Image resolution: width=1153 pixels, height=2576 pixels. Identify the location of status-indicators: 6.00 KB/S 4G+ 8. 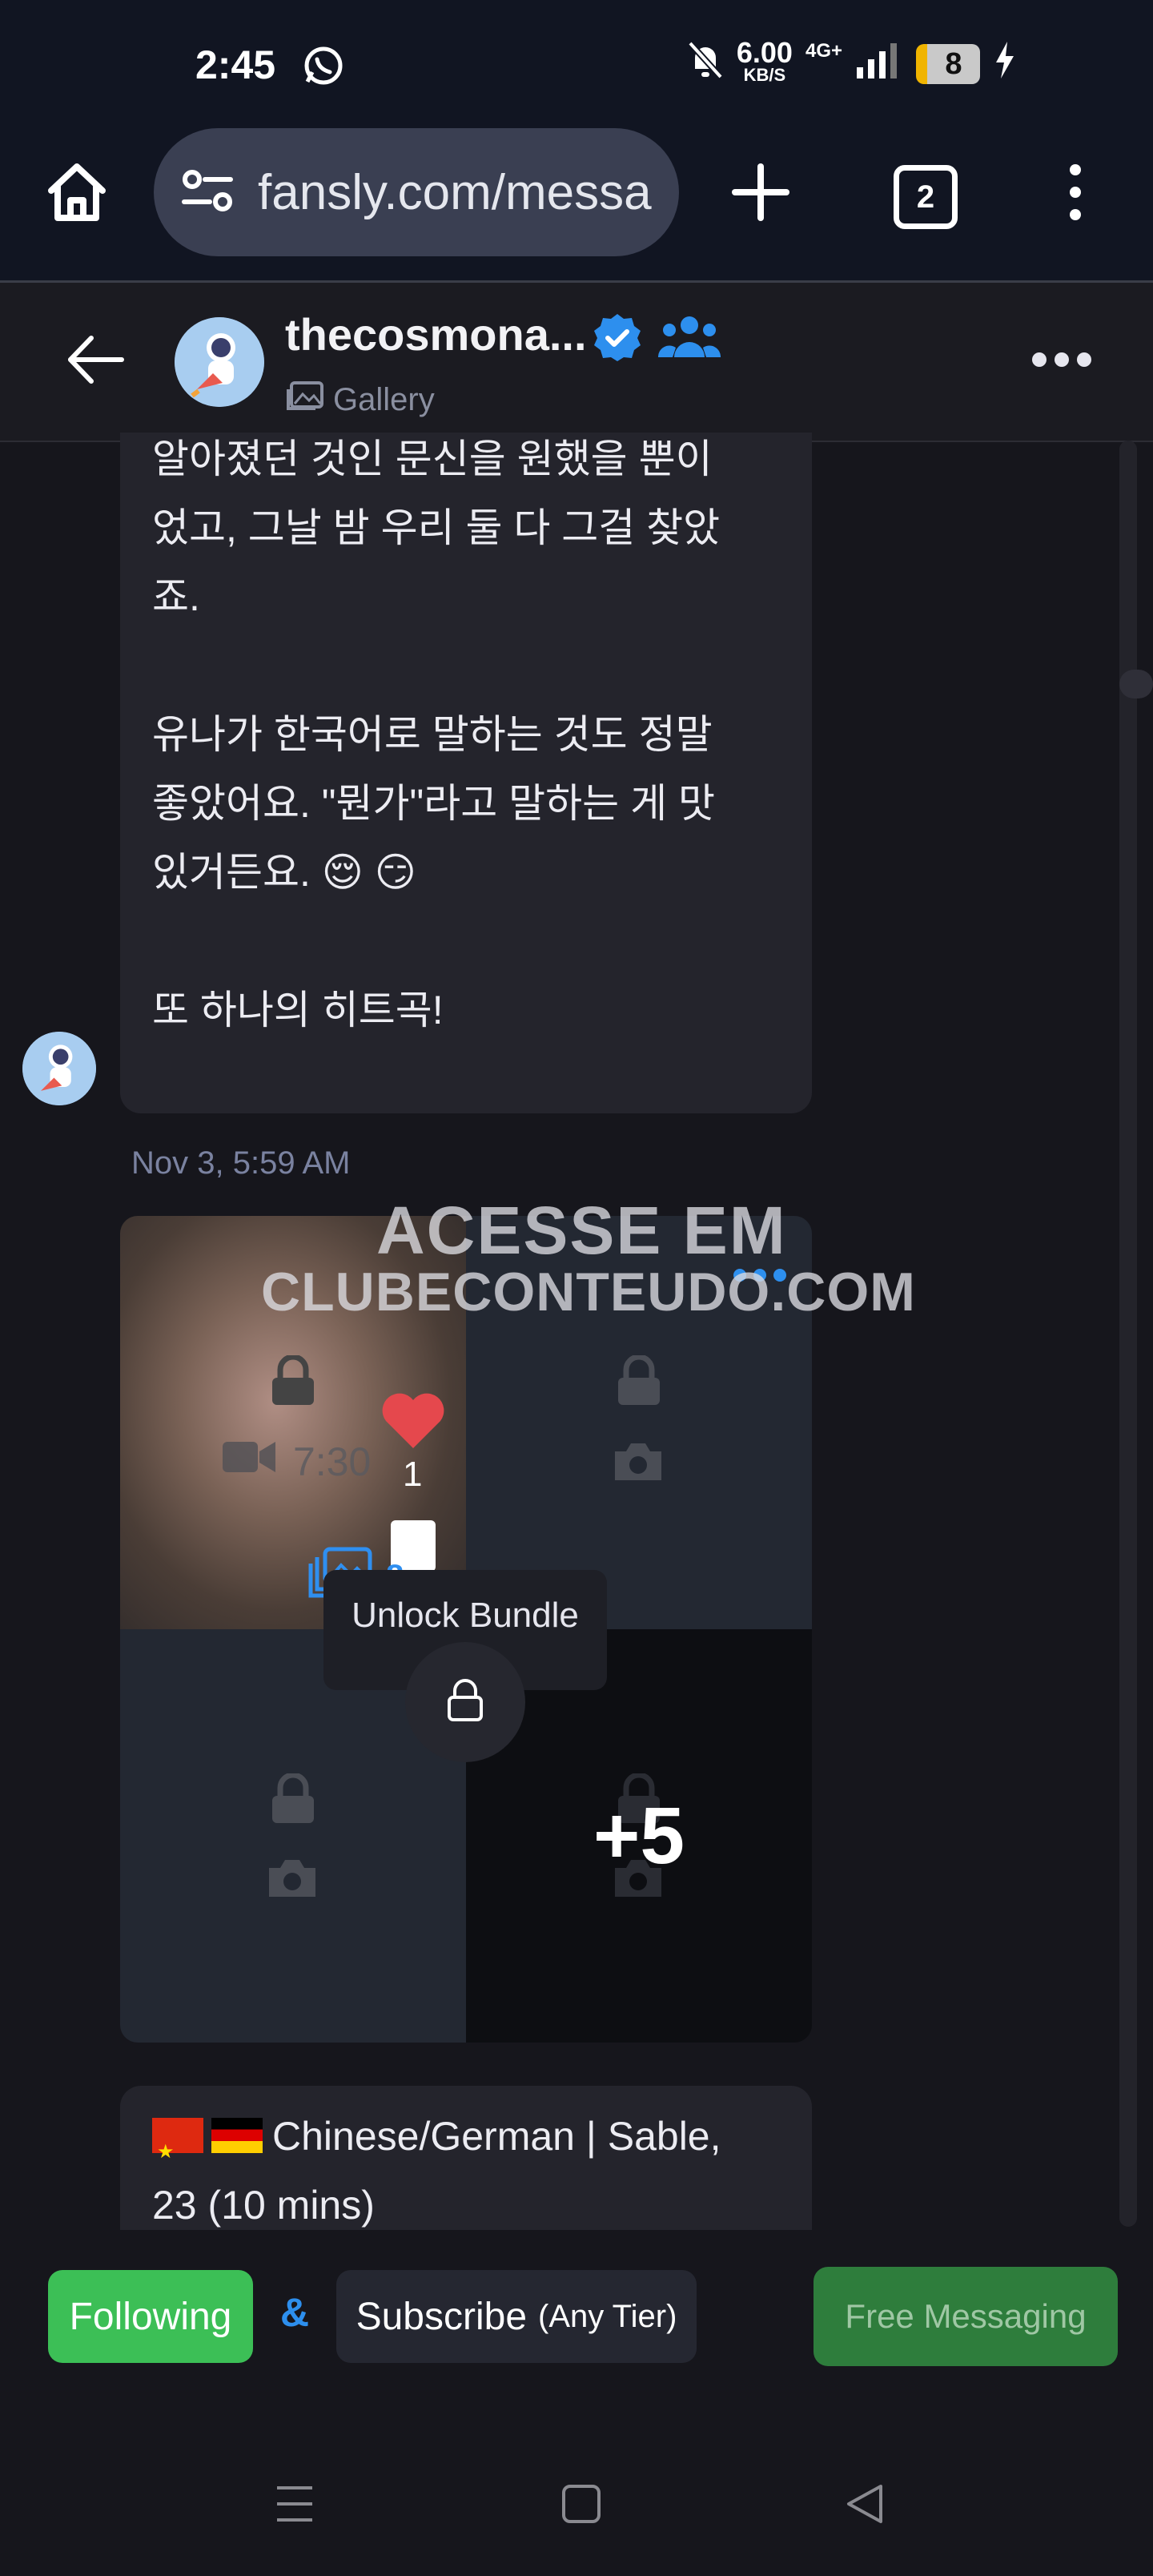
(852, 64).